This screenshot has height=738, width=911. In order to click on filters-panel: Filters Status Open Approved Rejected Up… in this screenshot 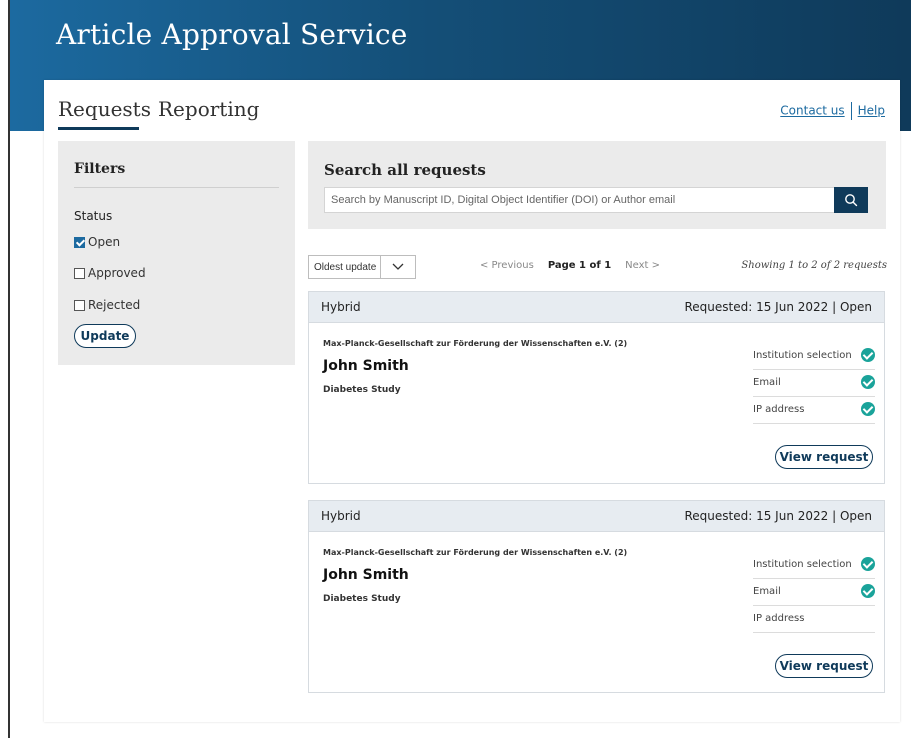, I will do `click(176, 253)`.